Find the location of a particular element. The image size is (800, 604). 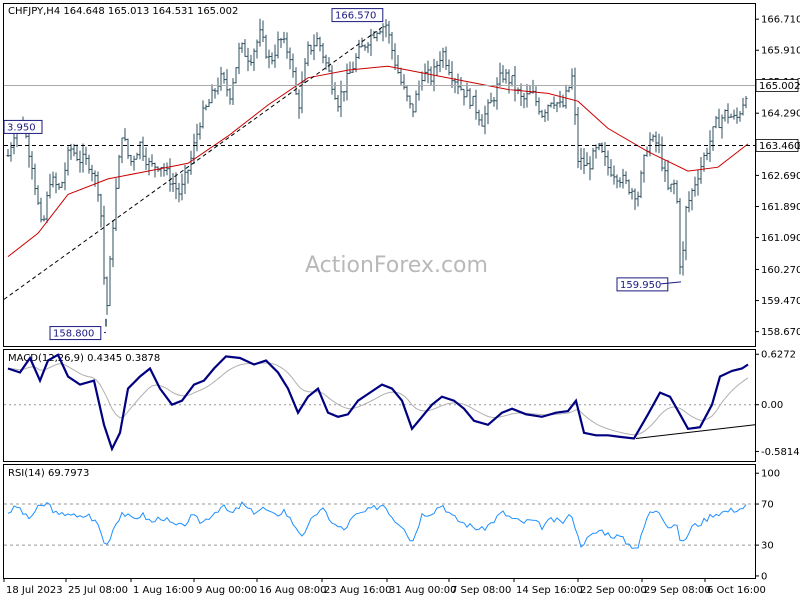

price-tick-label: 164.290 is located at coordinates (780, 114).